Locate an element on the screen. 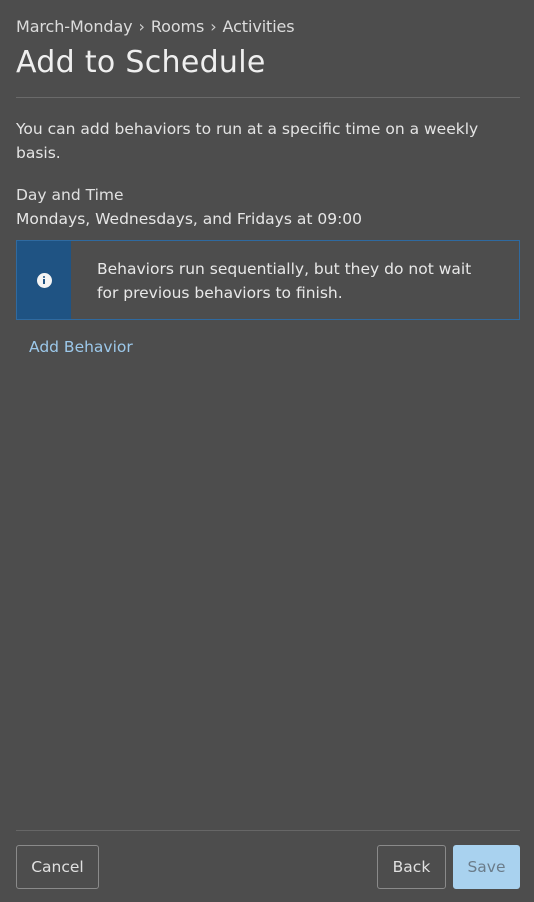  breadcrumb-item-rooms: Rooms is located at coordinates (178, 26).